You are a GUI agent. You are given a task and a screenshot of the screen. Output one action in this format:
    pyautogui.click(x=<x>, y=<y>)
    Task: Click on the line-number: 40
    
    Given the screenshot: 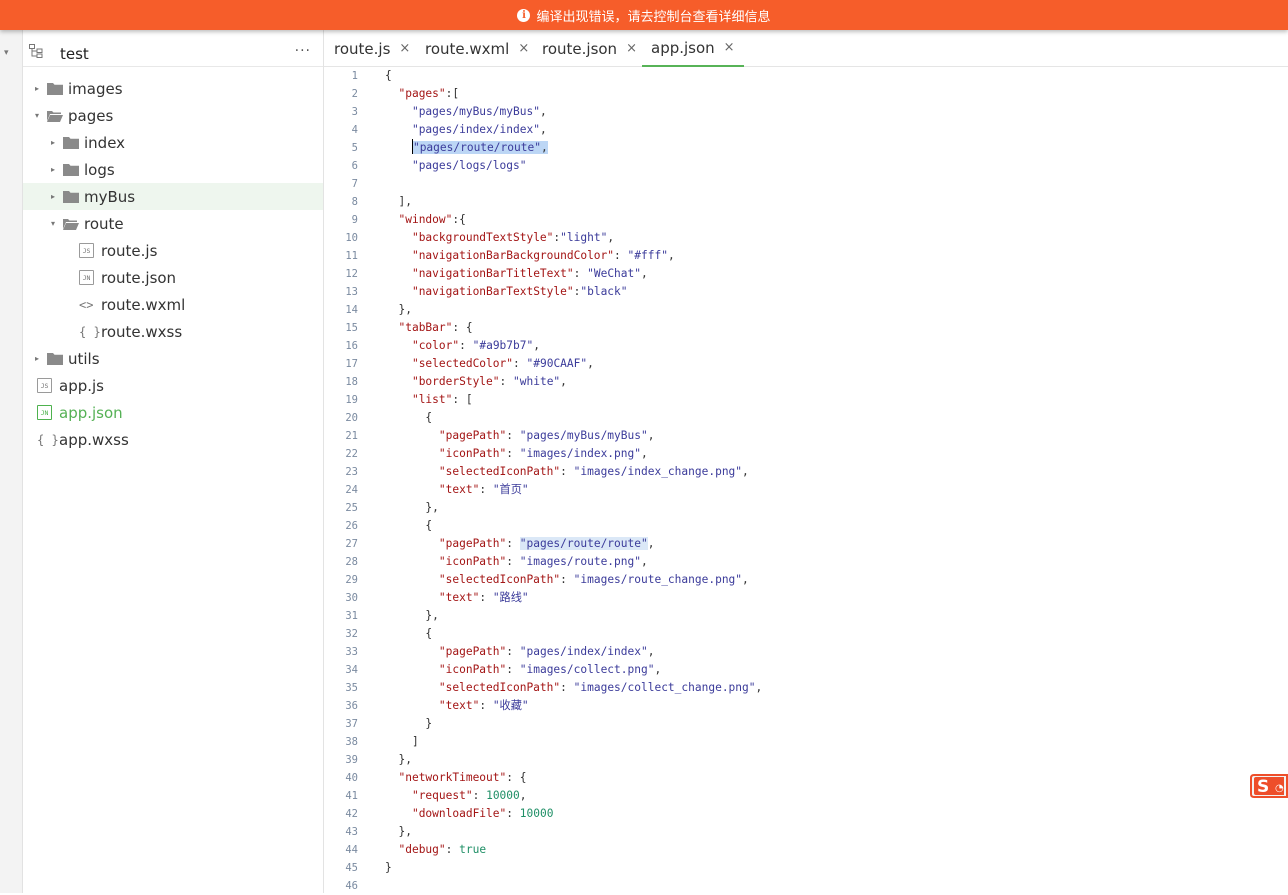 What is the action you would take?
    pyautogui.click(x=351, y=778)
    